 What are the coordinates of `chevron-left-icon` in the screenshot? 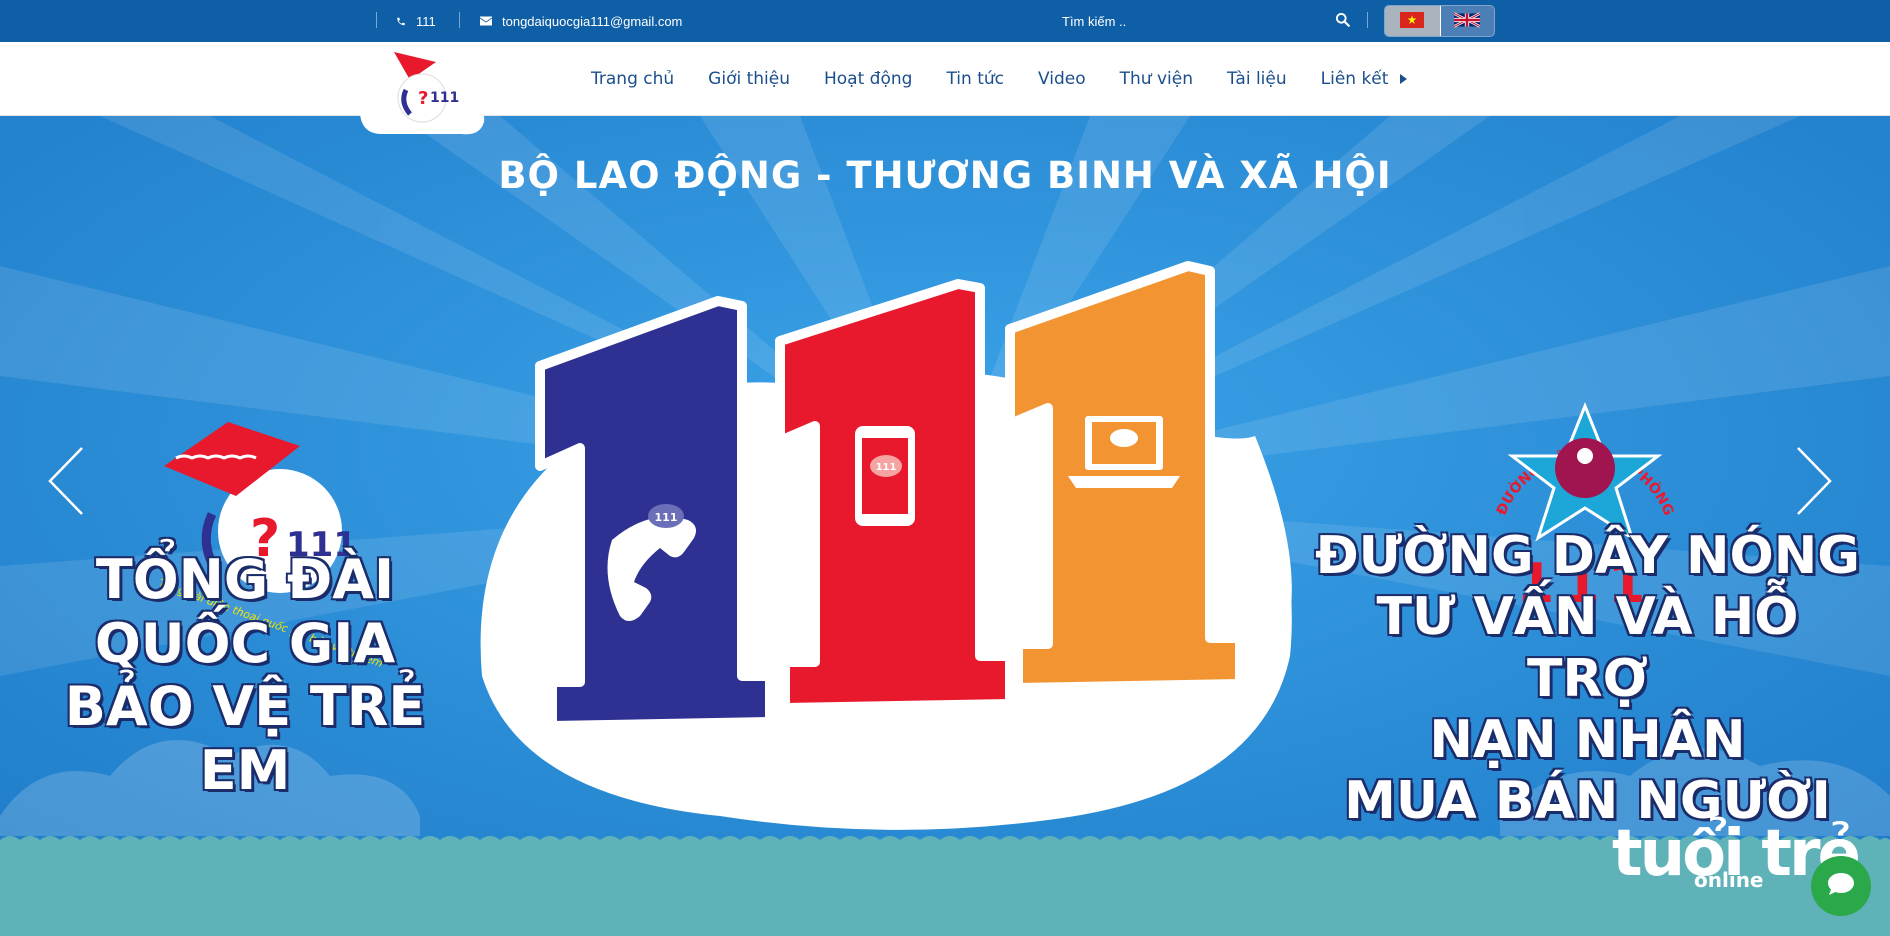 It's located at (66, 483).